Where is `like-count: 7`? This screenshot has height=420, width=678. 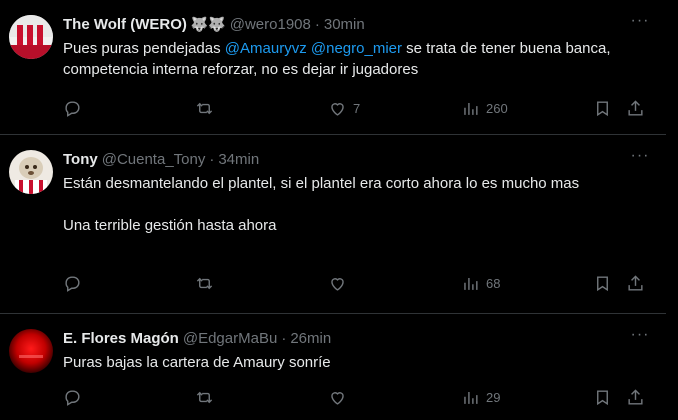 like-count: 7 is located at coordinates (357, 108).